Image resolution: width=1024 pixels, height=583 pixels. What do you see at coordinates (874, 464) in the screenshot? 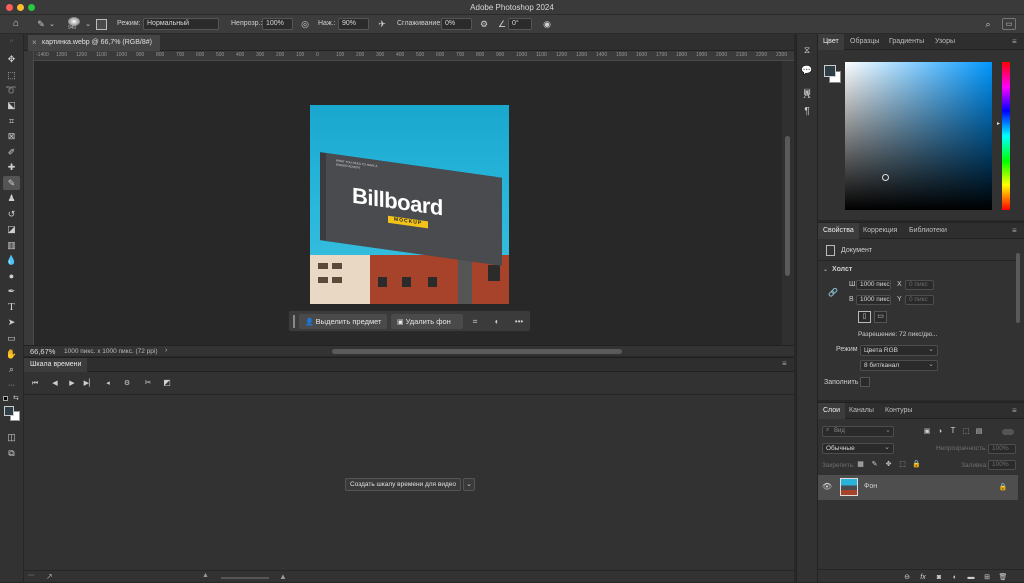
I see `lock-pixels-icon: ✎` at bounding box center [874, 464].